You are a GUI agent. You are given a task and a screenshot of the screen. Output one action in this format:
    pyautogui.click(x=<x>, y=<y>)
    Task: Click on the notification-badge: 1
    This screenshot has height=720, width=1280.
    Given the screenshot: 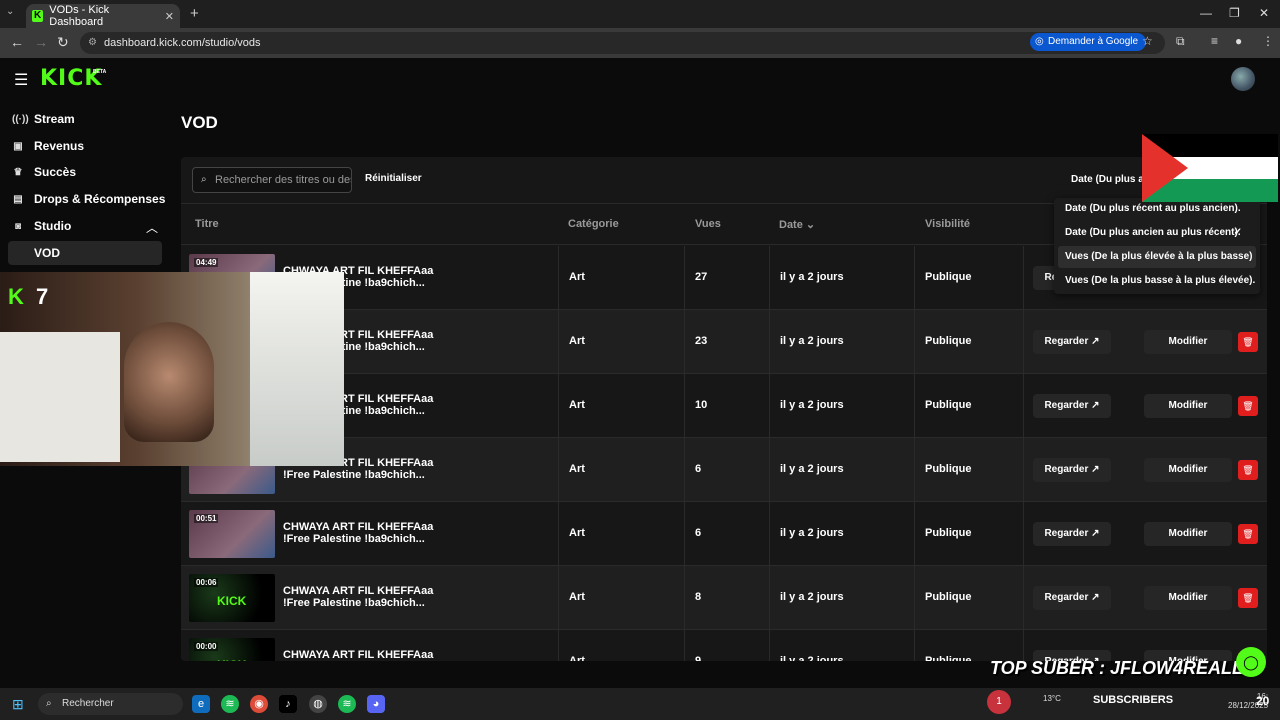 What is the action you would take?
    pyautogui.click(x=999, y=702)
    